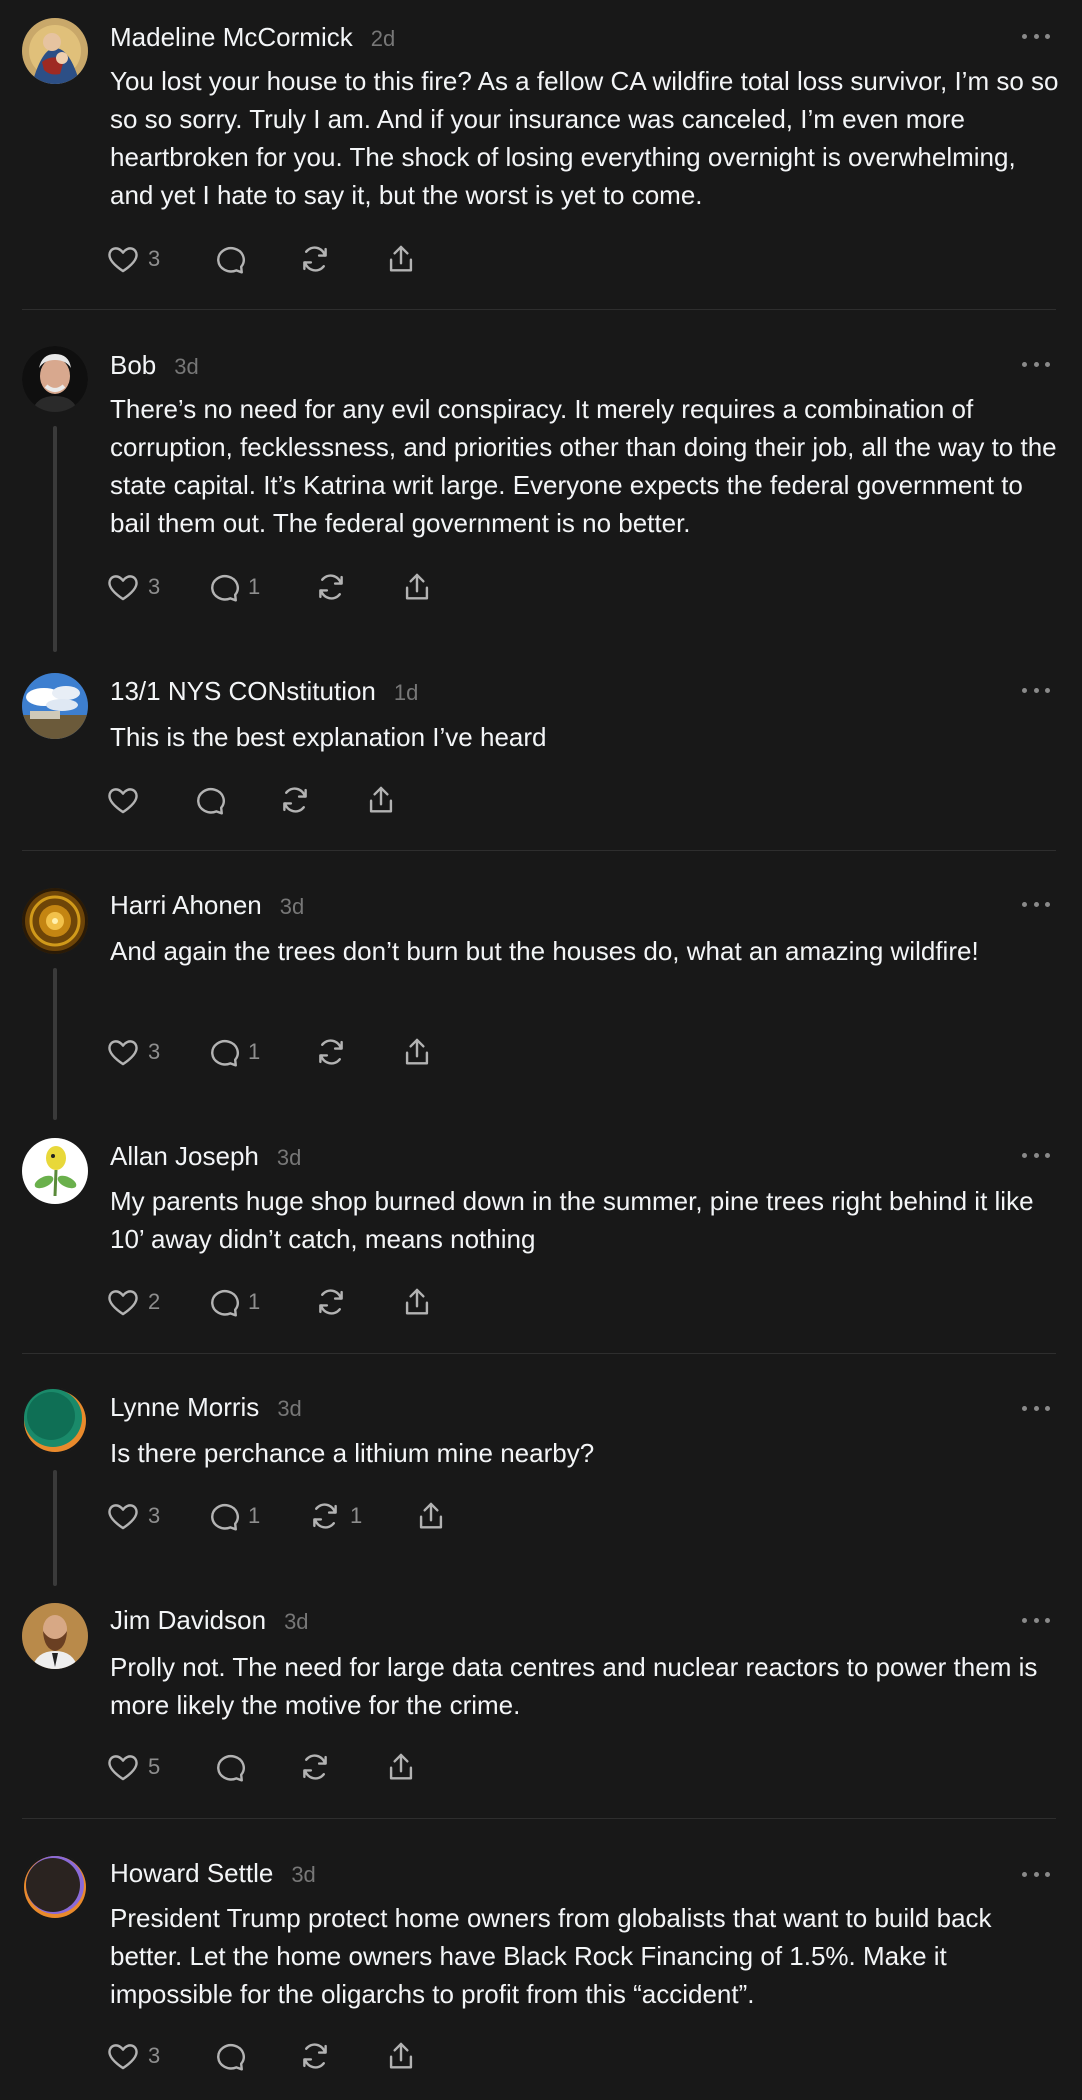 The height and width of the screenshot is (2100, 1082). What do you see at coordinates (55, 379) in the screenshot?
I see `older-man-avatar` at bounding box center [55, 379].